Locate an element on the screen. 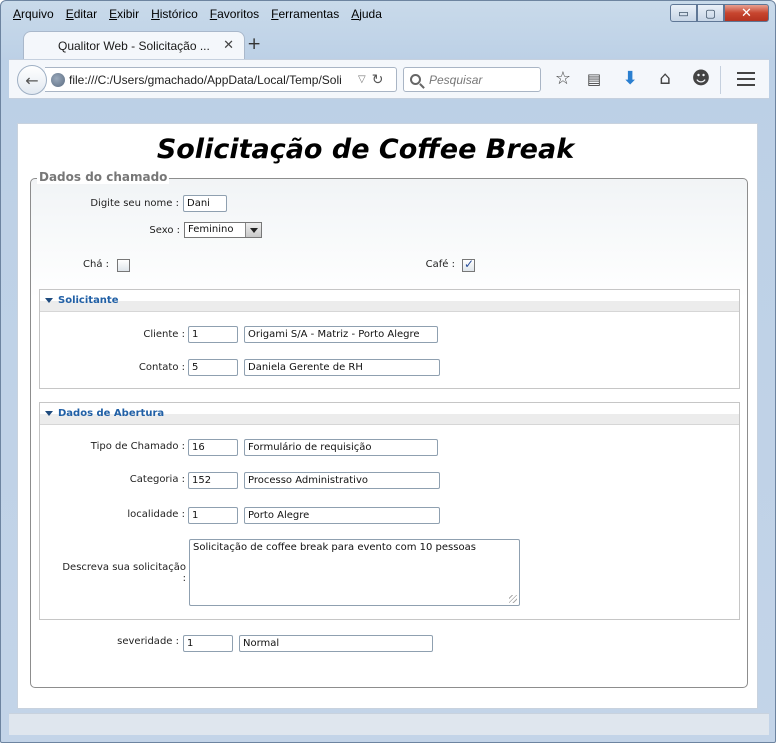  categoria-name-input: Processo Administrativo is located at coordinates (342, 480).